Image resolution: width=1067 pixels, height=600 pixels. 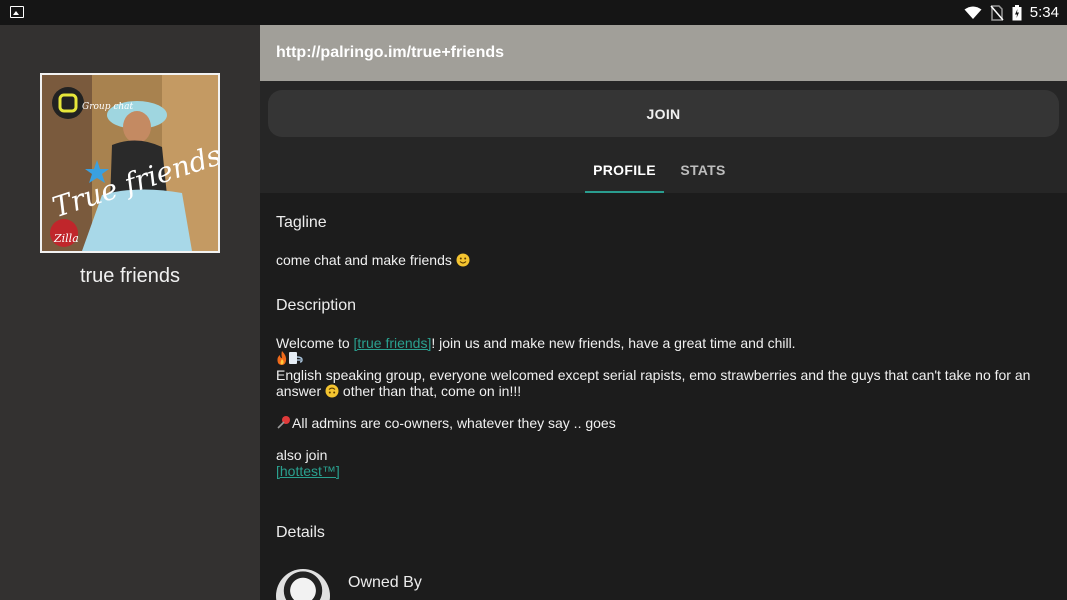 I want to click on description-line-4: answer other than that, come on in!!!, so click(x=661, y=392).